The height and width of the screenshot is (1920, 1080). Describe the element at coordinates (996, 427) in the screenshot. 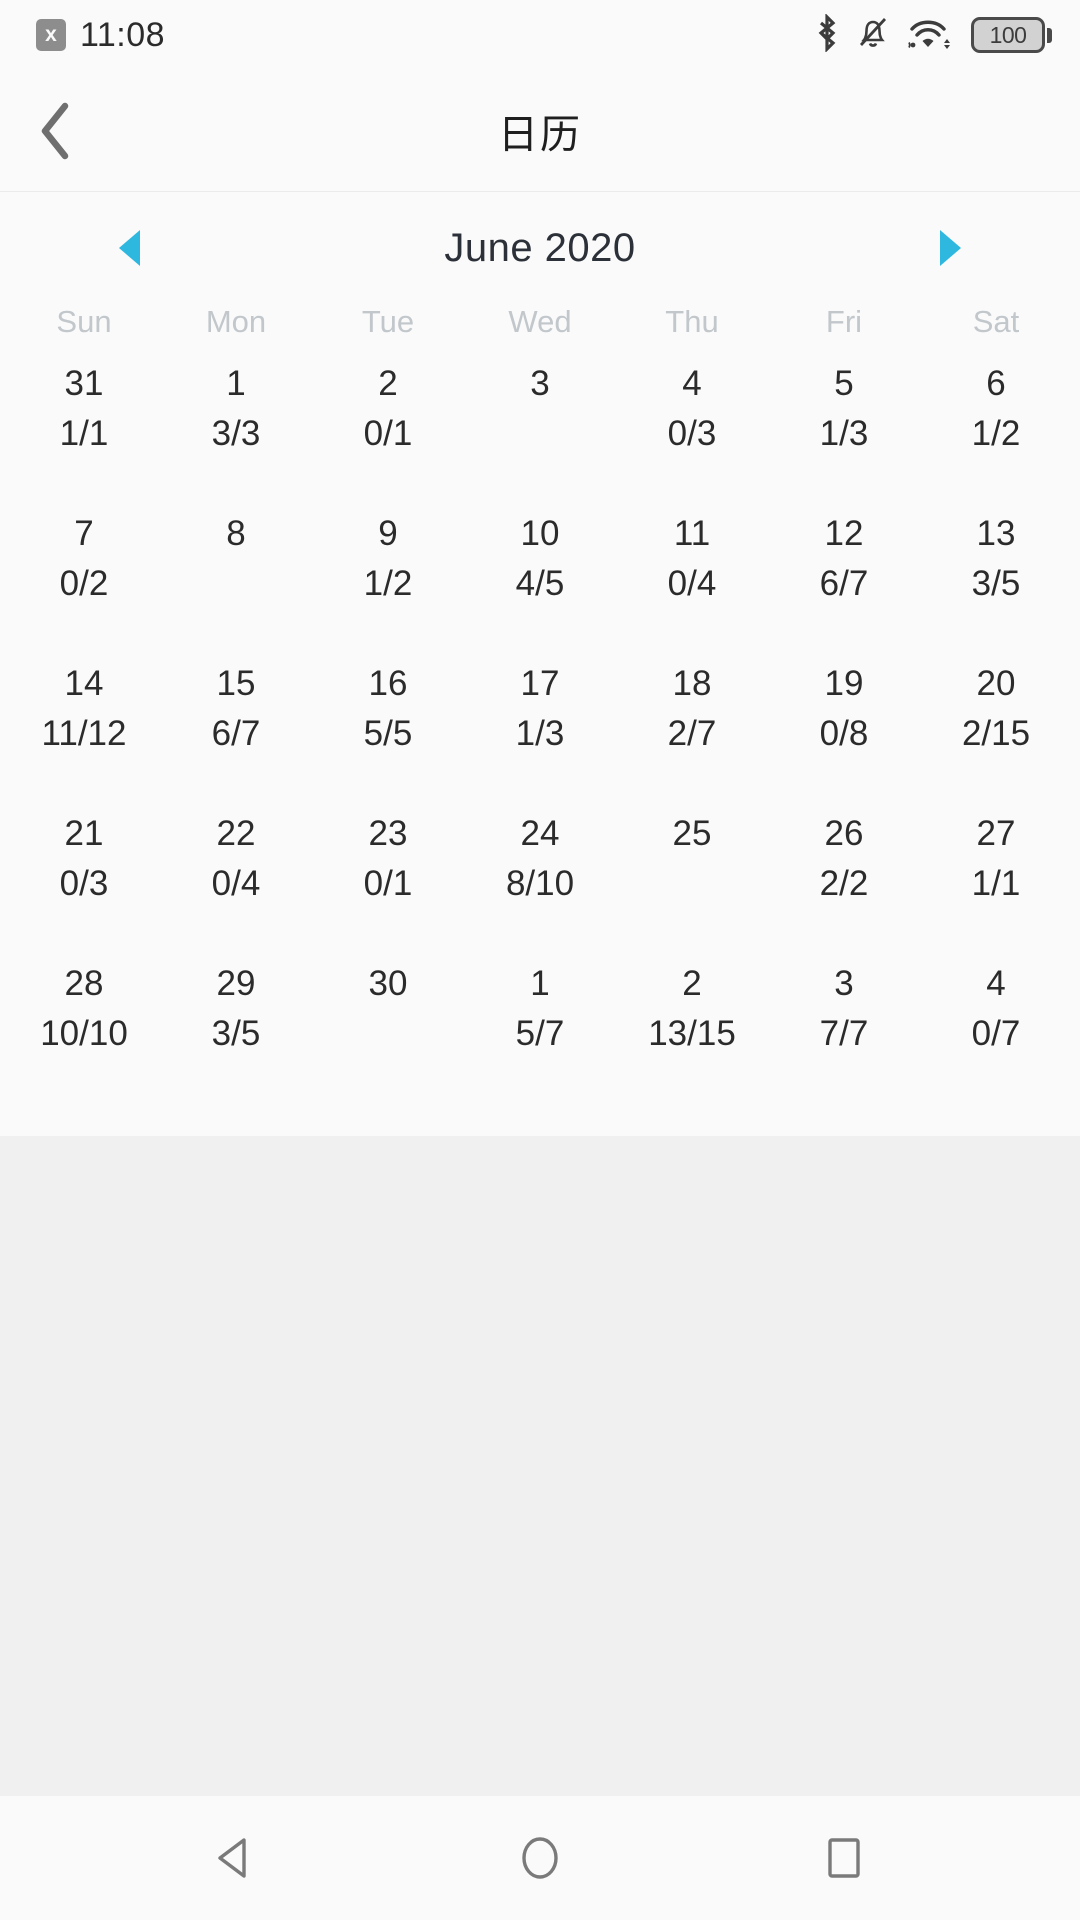

I see `calendar-day-cell: 6 1/2` at that location.